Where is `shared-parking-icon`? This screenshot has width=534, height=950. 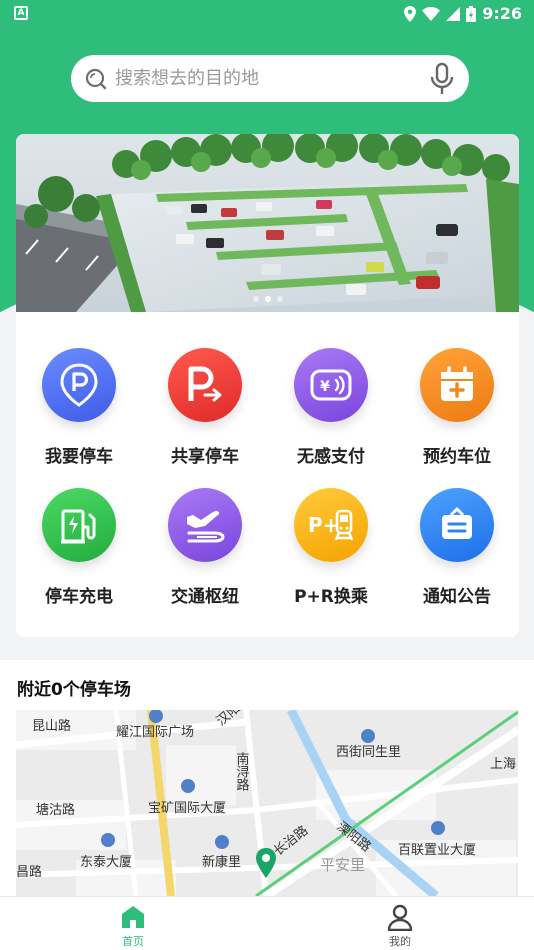 shared-parking-icon is located at coordinates (205, 385).